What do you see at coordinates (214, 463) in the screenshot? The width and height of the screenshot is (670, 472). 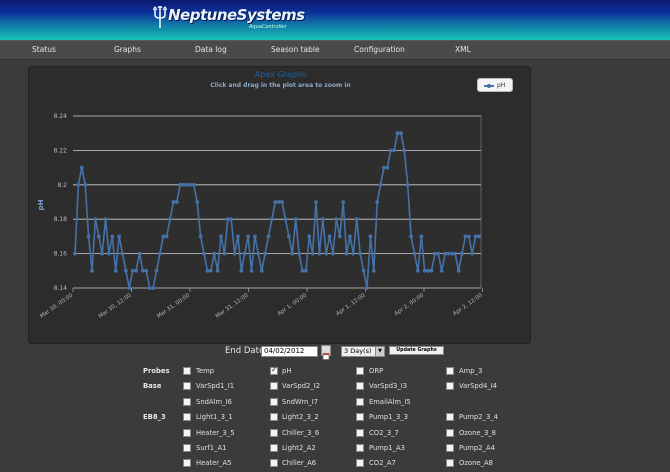 I see `checkbox-label: Heater_A5` at bounding box center [214, 463].